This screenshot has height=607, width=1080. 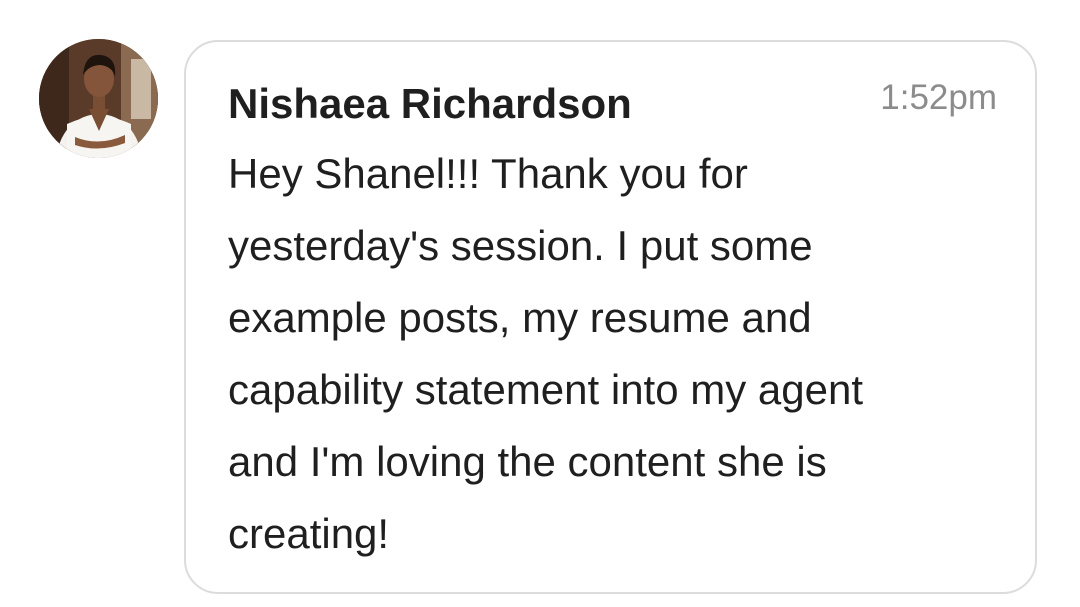 I want to click on profile-photo-icon, so click(x=98, y=98).